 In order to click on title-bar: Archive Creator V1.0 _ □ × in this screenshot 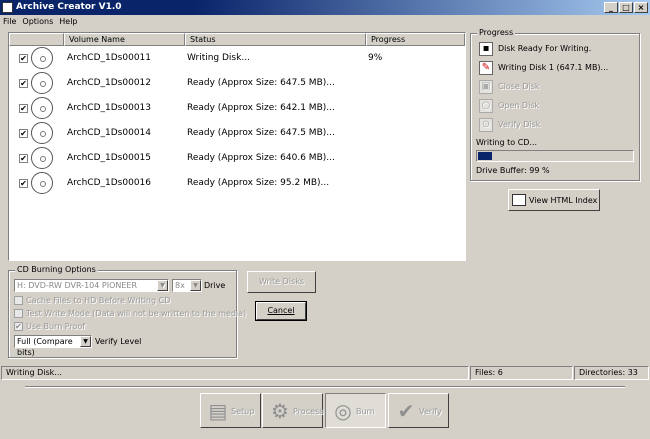, I will do `click(325, 7)`.